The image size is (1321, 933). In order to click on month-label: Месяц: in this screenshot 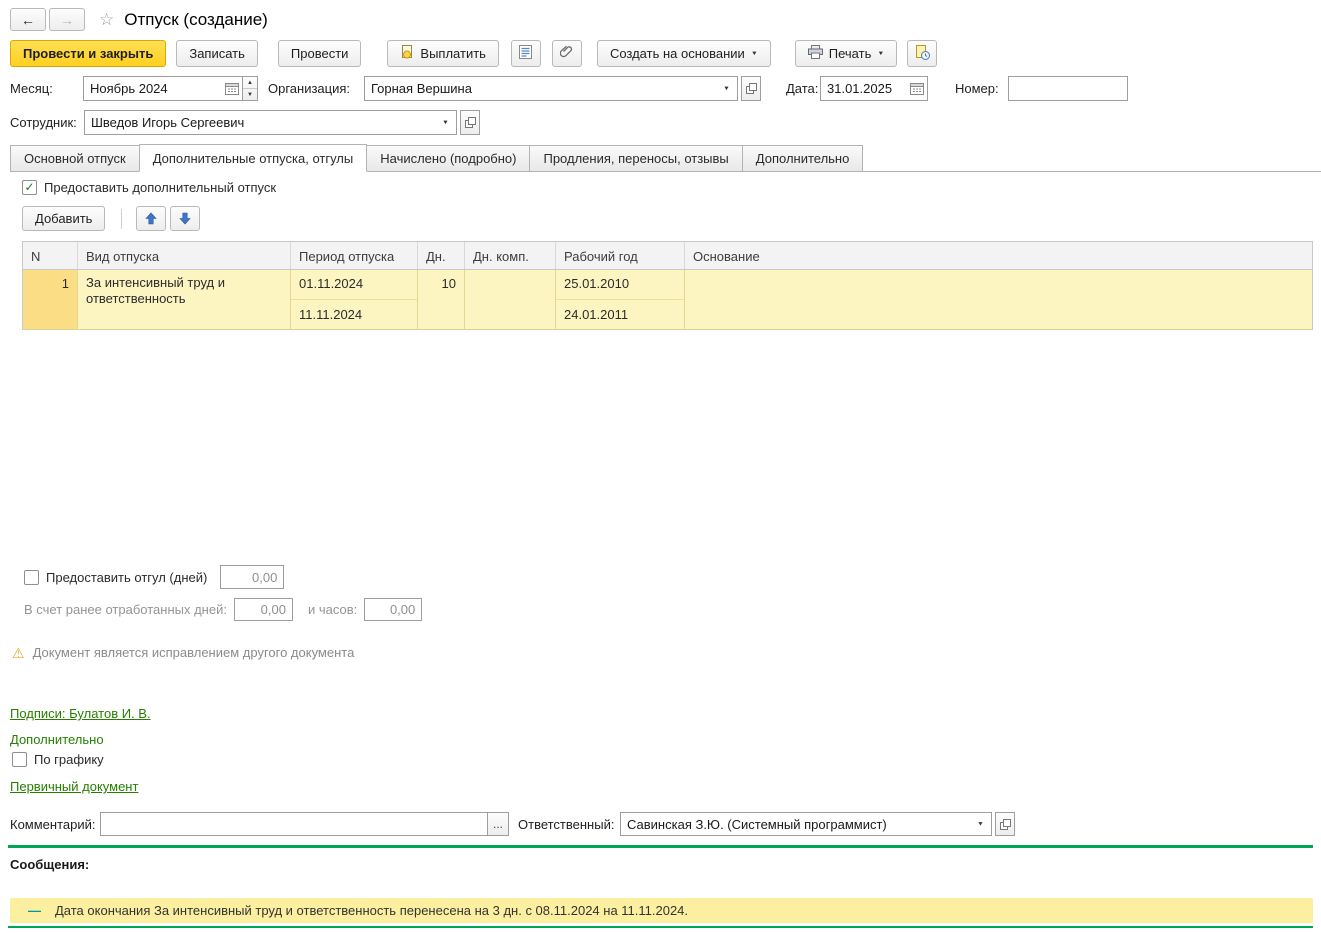, I will do `click(31, 88)`.